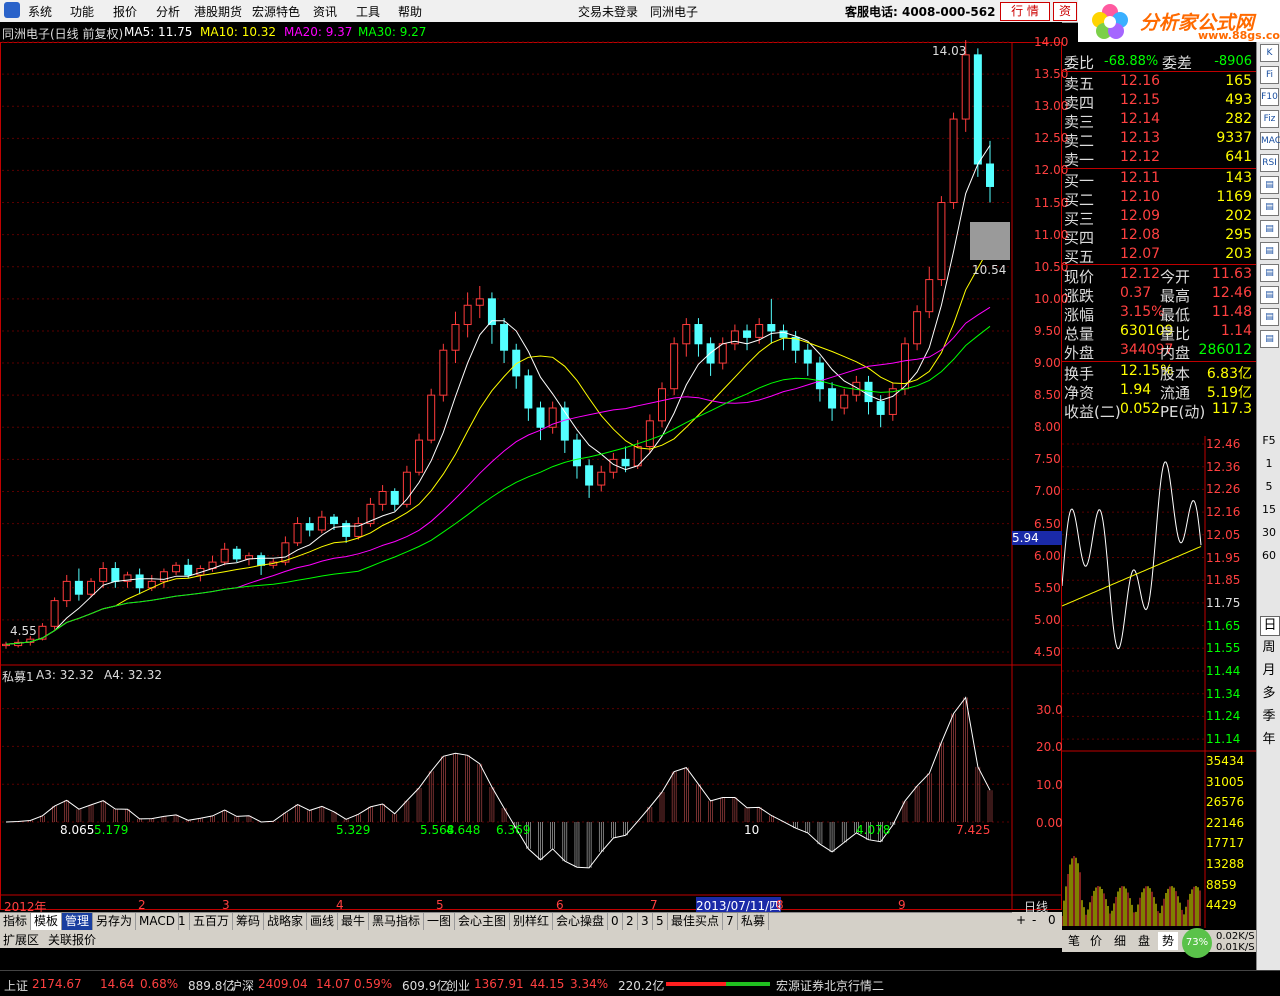 The width and height of the screenshot is (1280, 996). What do you see at coordinates (1269, 694) in the screenshot?
I see `period-button: 多` at bounding box center [1269, 694].